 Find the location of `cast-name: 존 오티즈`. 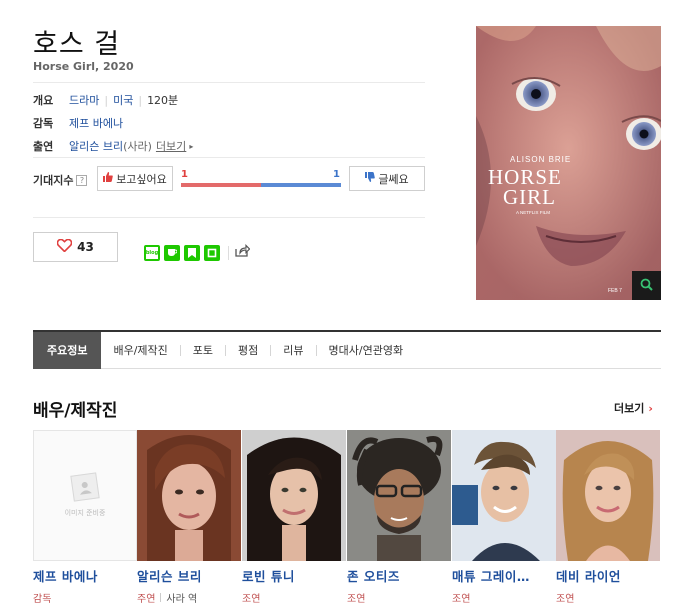

cast-name: 존 오티즈 is located at coordinates (399, 575).